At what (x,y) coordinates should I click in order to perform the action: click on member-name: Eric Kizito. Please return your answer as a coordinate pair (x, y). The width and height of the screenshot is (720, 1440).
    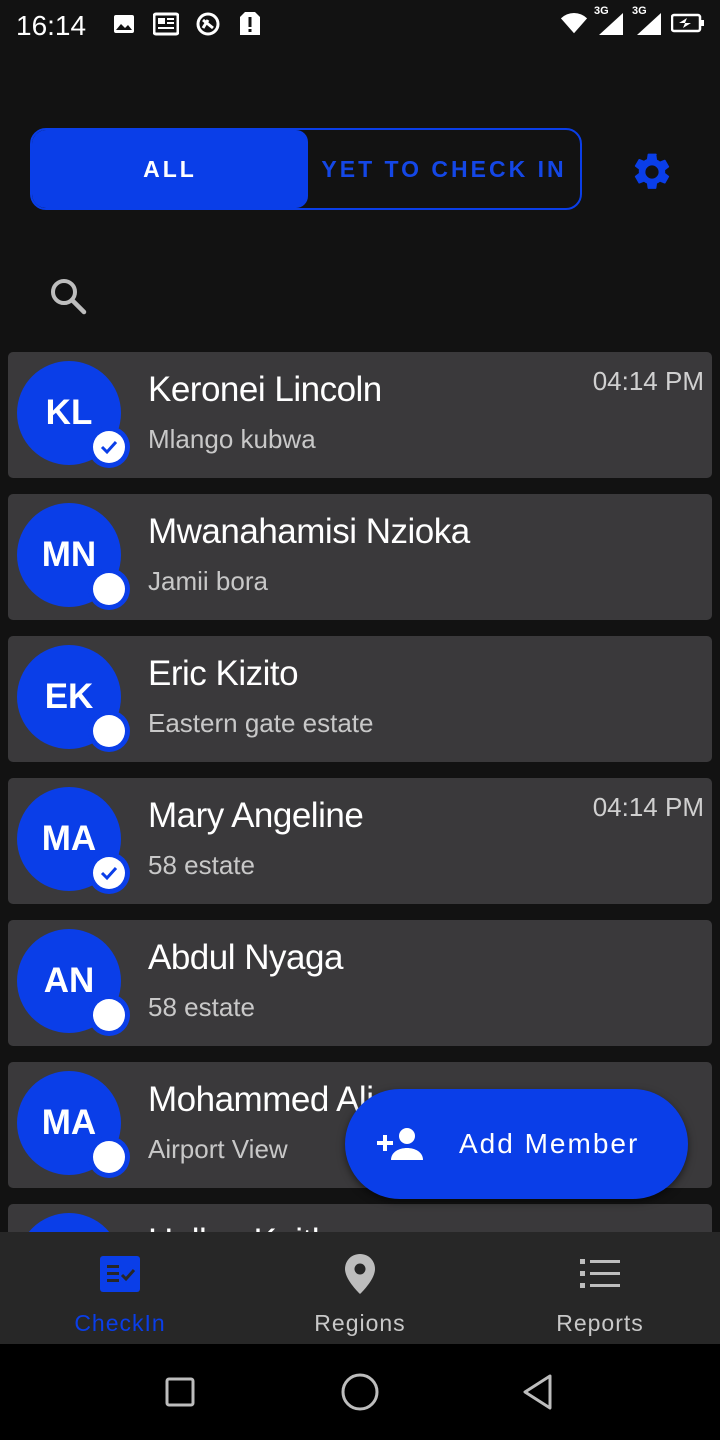
    Looking at the image, I should click on (223, 673).